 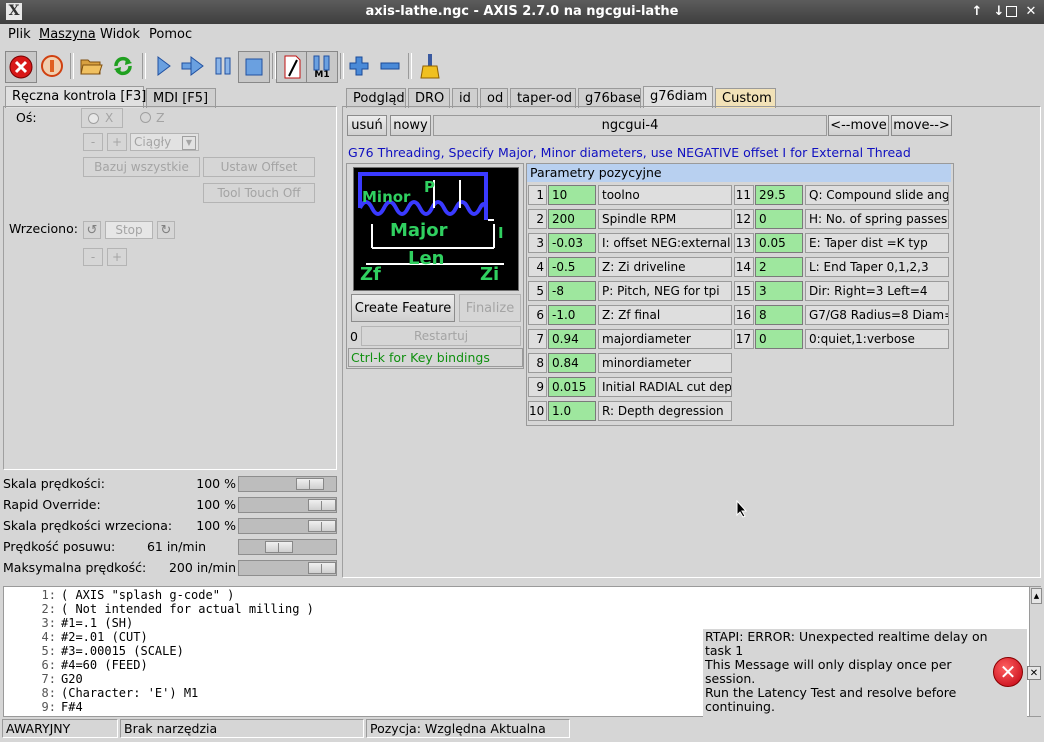 I want to click on diagram-minor-label: Minor, so click(x=386, y=197).